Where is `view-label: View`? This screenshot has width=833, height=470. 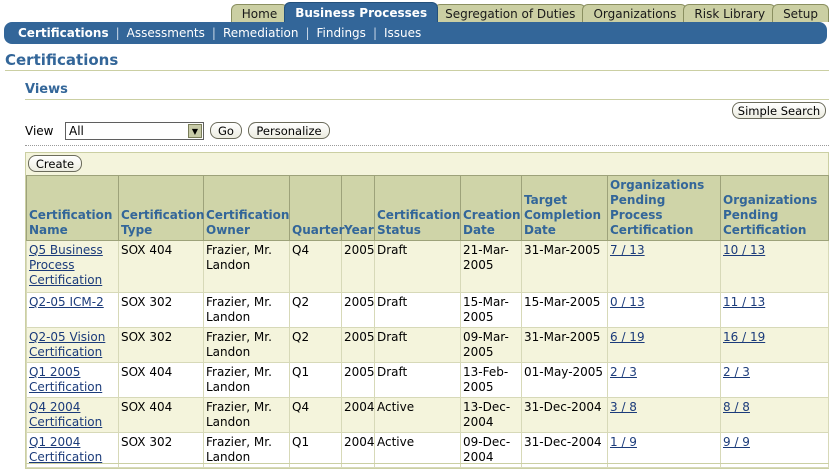 view-label: View is located at coordinates (39, 131).